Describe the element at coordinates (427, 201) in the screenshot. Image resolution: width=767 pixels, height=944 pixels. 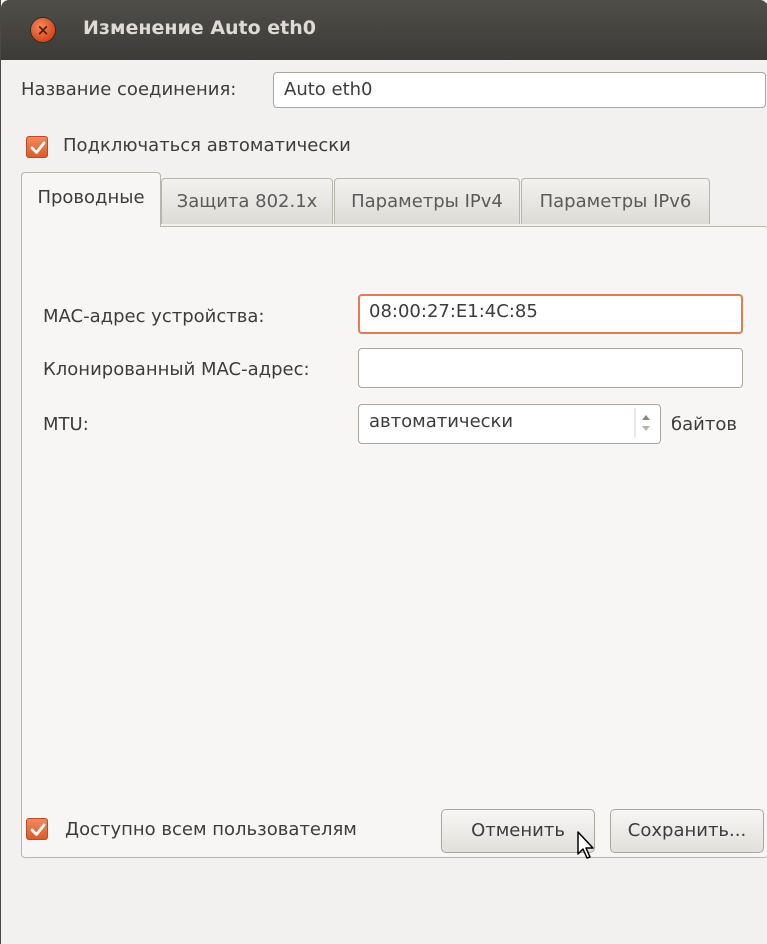
I see `tab-ipv4-settings: Параметры IPv4` at that location.